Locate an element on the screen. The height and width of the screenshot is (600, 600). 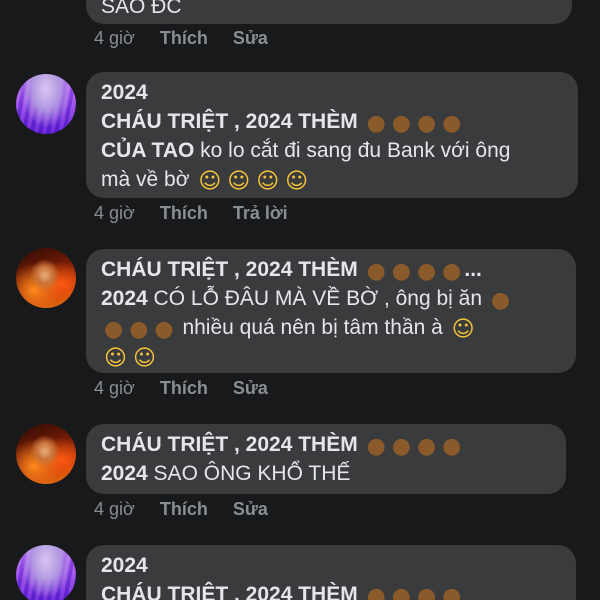
comment-bubble: SAO ĐC is located at coordinates (329, 12).